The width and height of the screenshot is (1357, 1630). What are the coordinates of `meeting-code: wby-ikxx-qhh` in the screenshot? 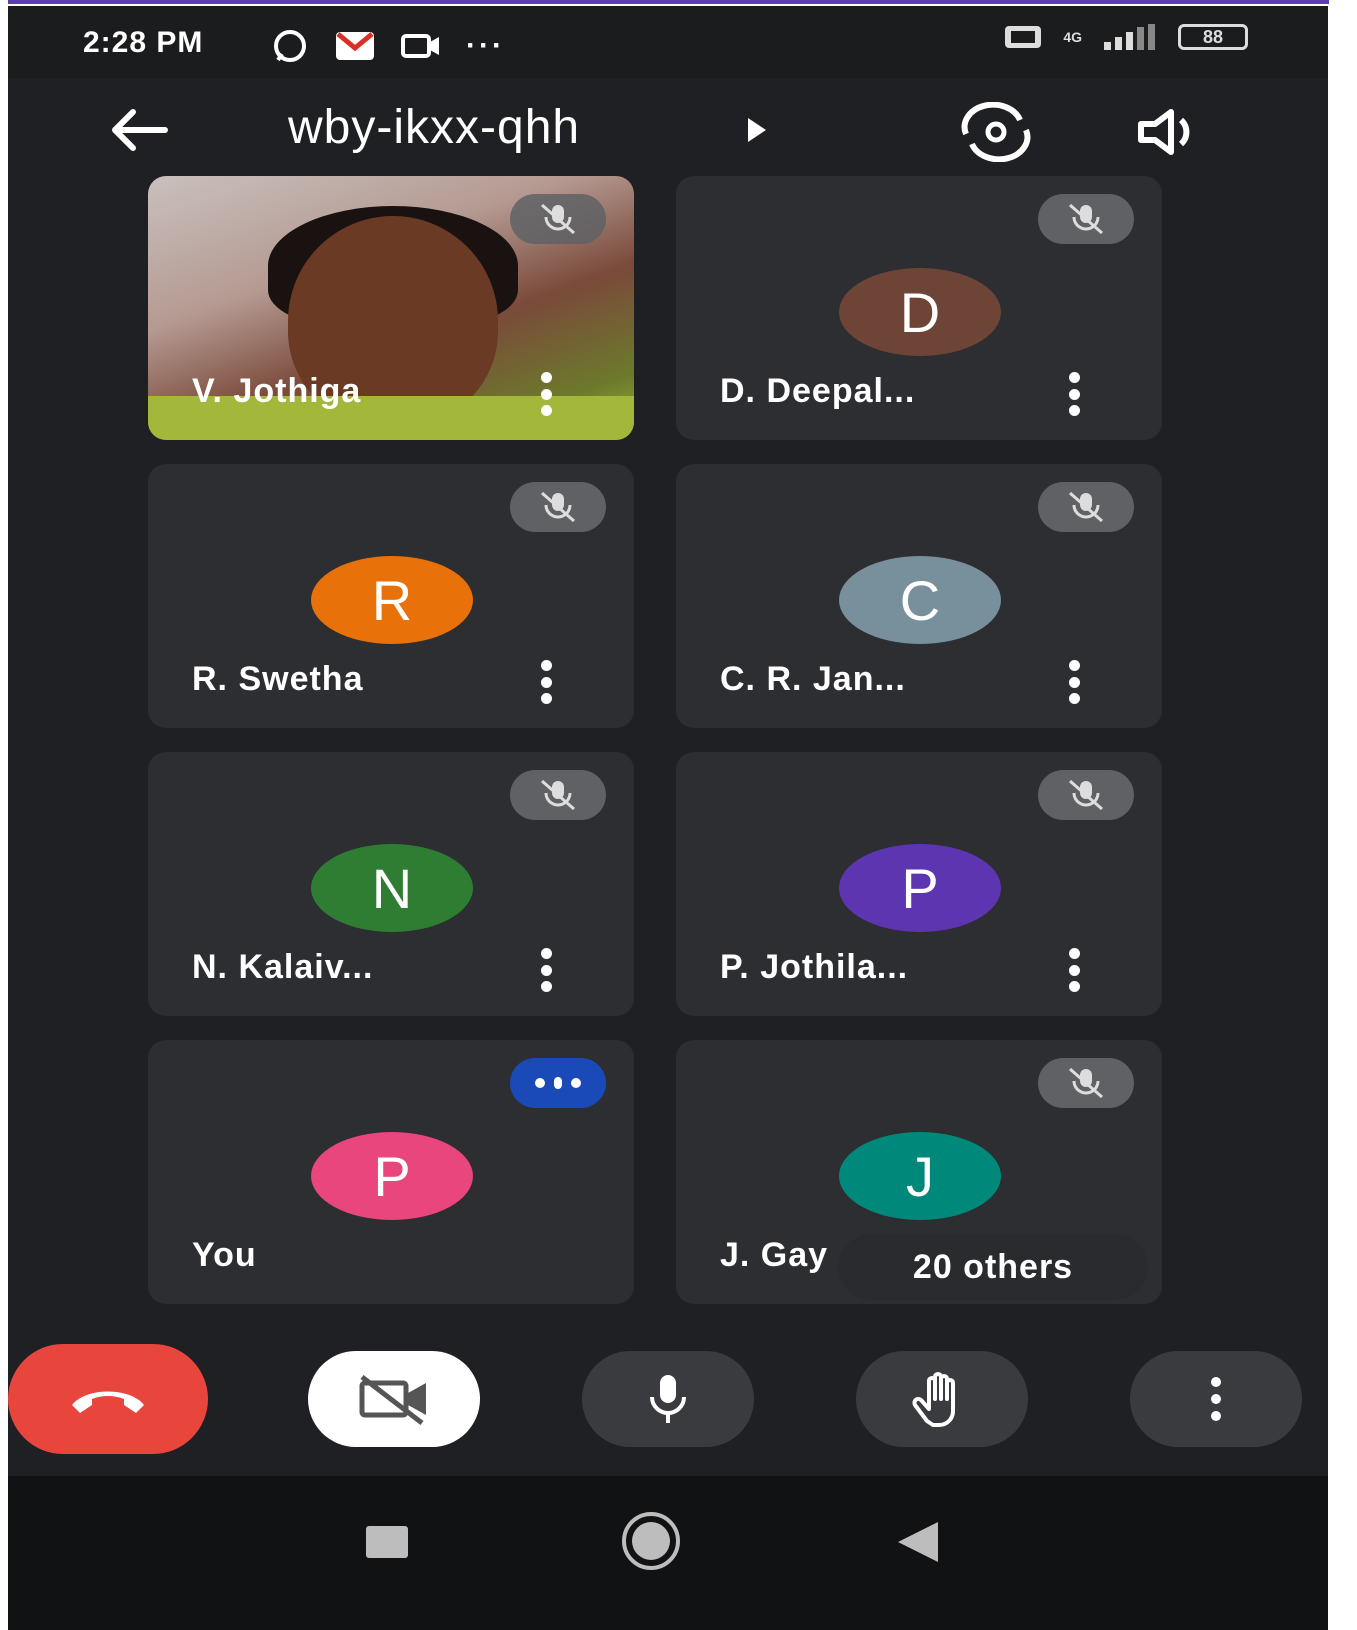 It's located at (434, 127).